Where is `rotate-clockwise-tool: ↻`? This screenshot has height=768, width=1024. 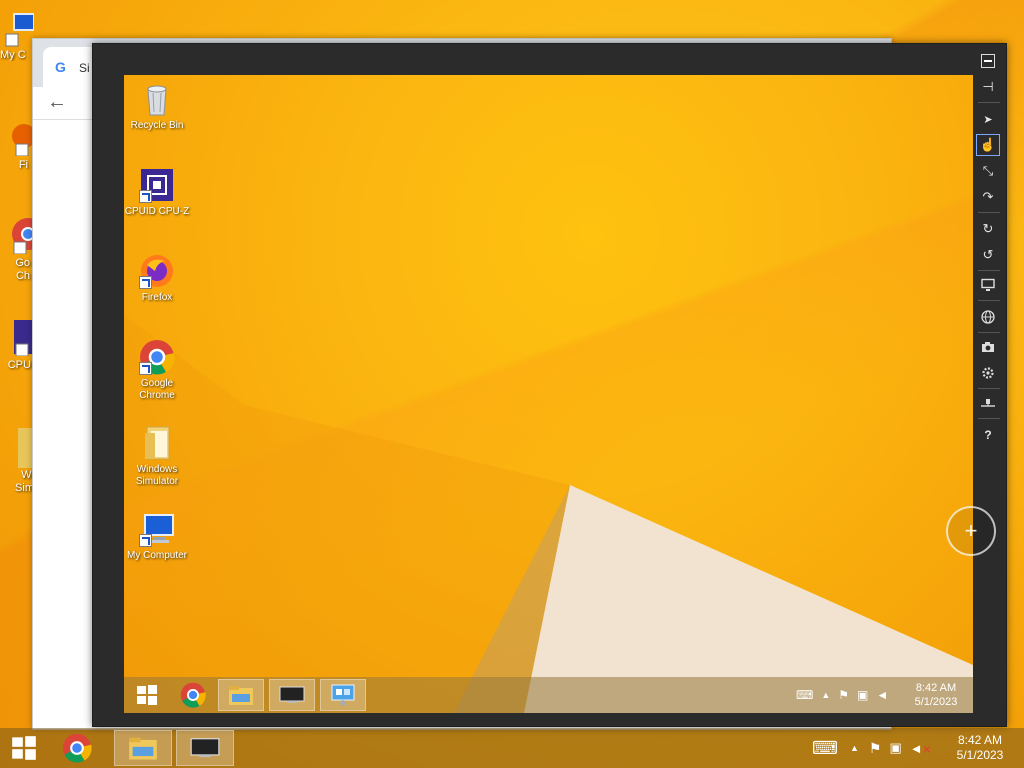 rotate-clockwise-tool: ↻ is located at coordinates (988, 229).